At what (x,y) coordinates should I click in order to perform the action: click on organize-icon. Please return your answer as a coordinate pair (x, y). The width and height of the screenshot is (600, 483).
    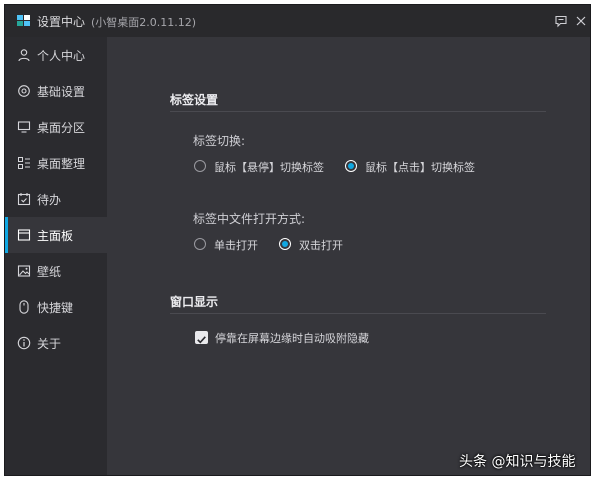
    Looking at the image, I should click on (24, 163).